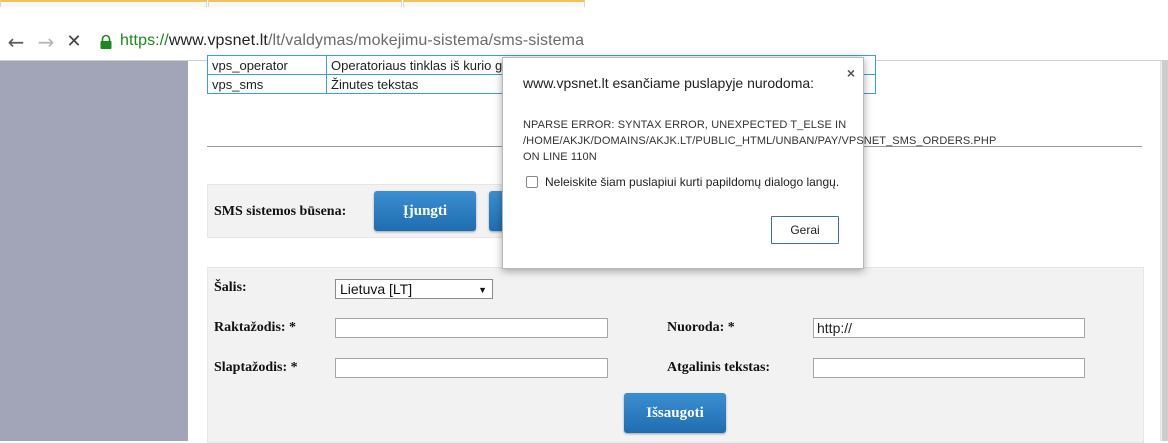 This screenshot has height=443, width=1168. I want to click on close-icon: ×, so click(851, 73).